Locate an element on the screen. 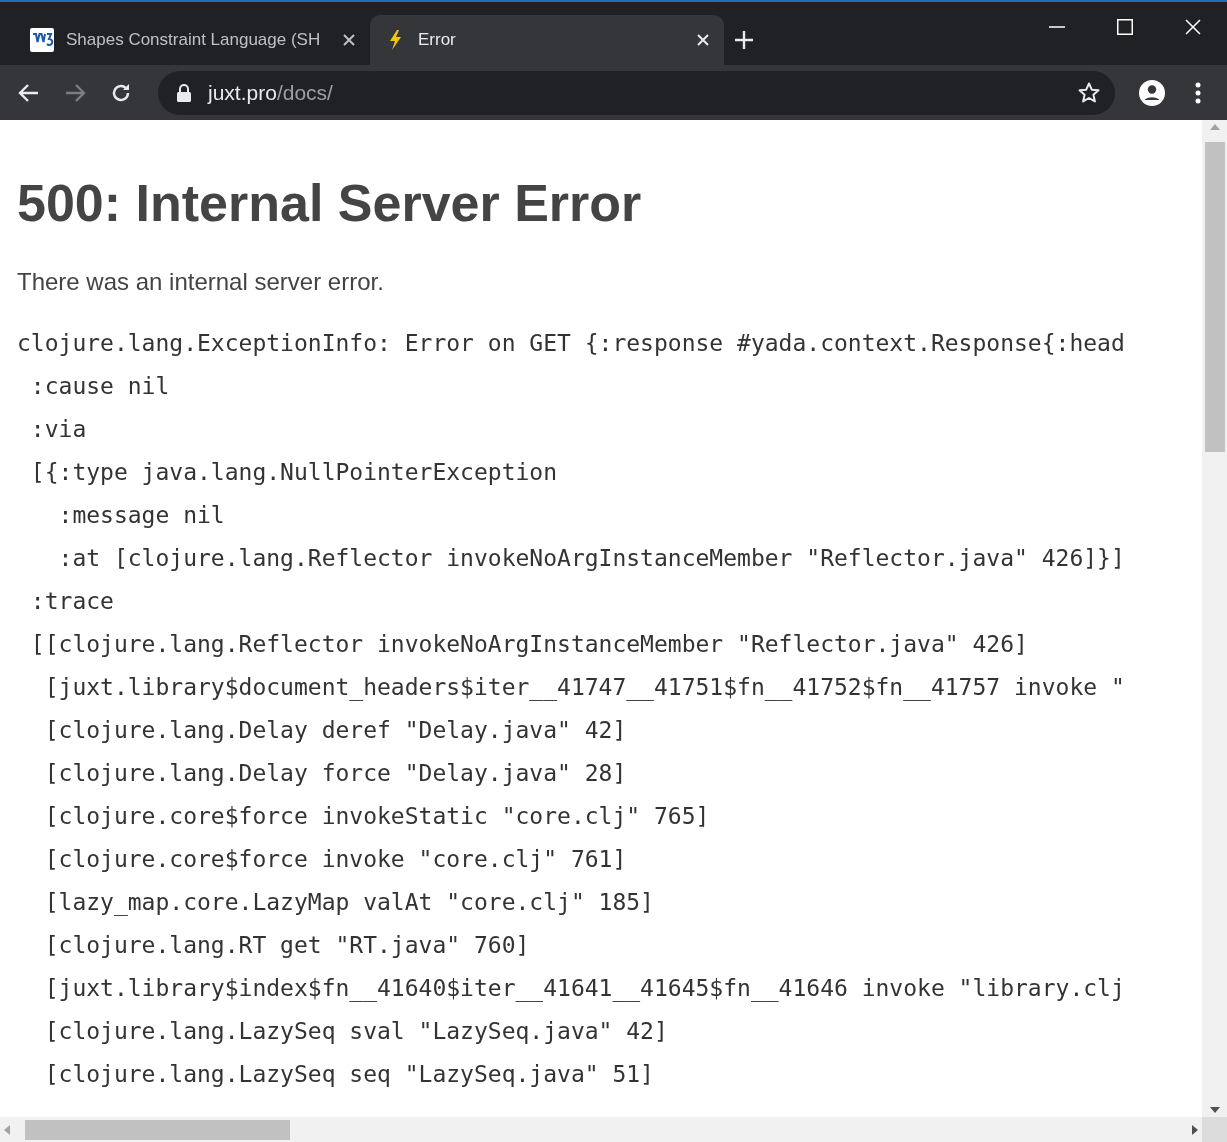 The image size is (1227, 1142). address-bar: juxt.pro/docs/ is located at coordinates (636, 92).